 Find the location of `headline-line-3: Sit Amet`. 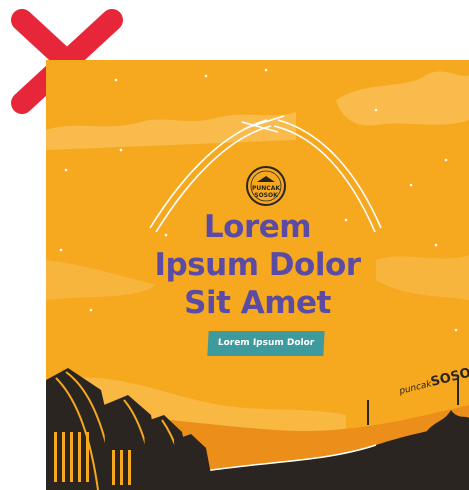

headline-line-3: Sit Amet is located at coordinates (257, 303).